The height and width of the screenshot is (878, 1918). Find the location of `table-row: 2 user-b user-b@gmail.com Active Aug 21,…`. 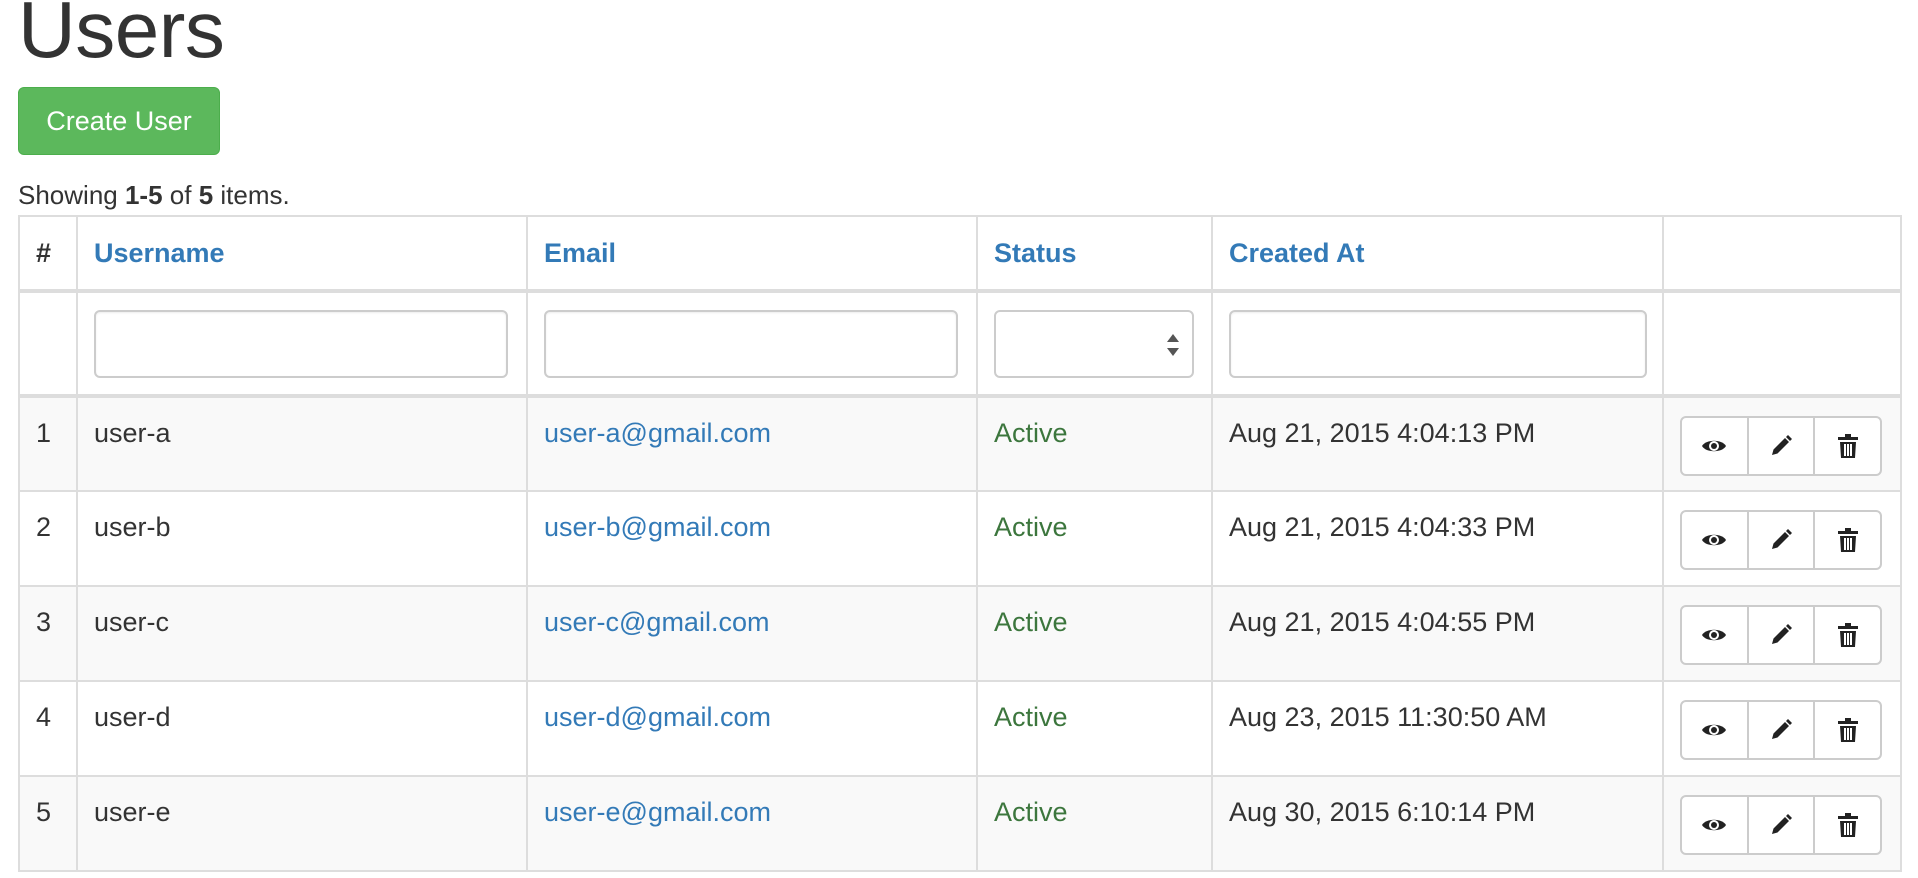

table-row: 2 user-b user-b@gmail.com Active Aug 21,… is located at coordinates (960, 538).